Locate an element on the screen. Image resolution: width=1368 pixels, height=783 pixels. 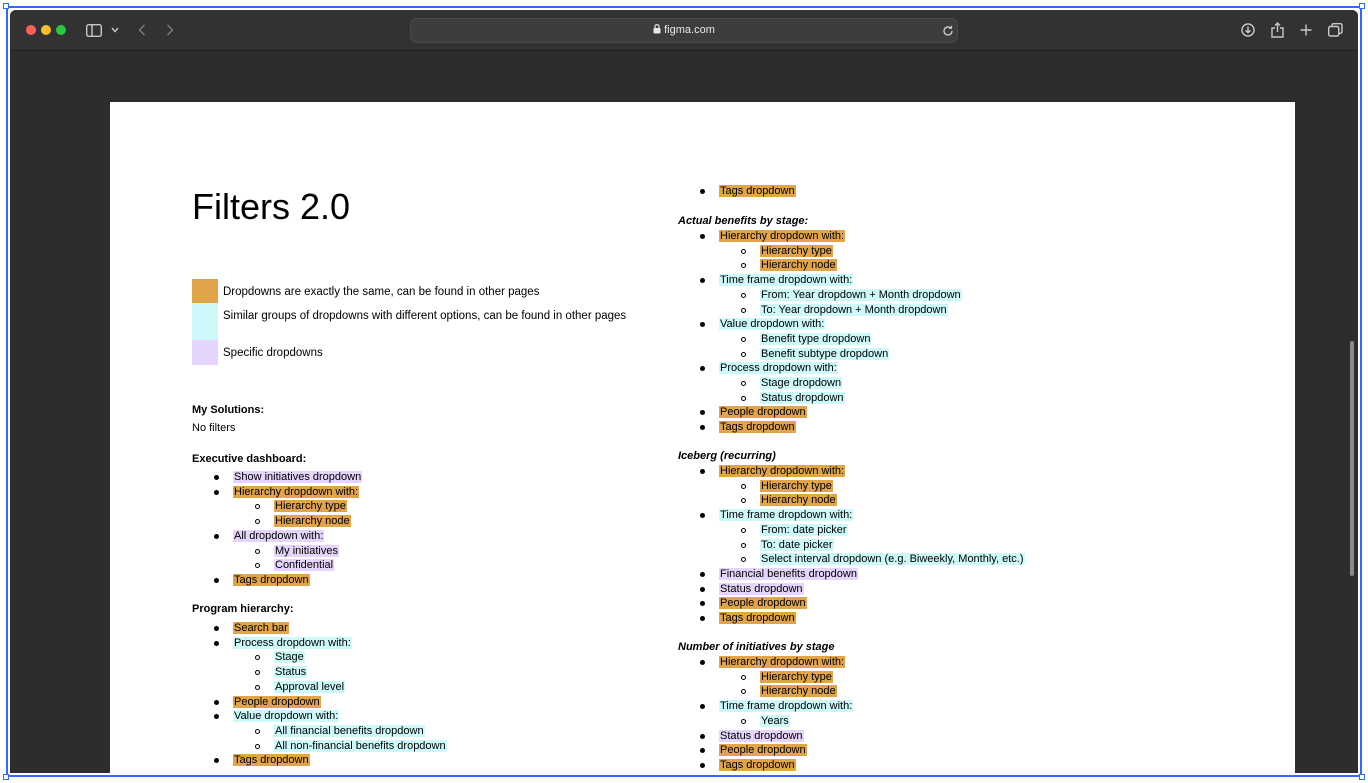
sidebar-toggle-icon is located at coordinates (94, 30).